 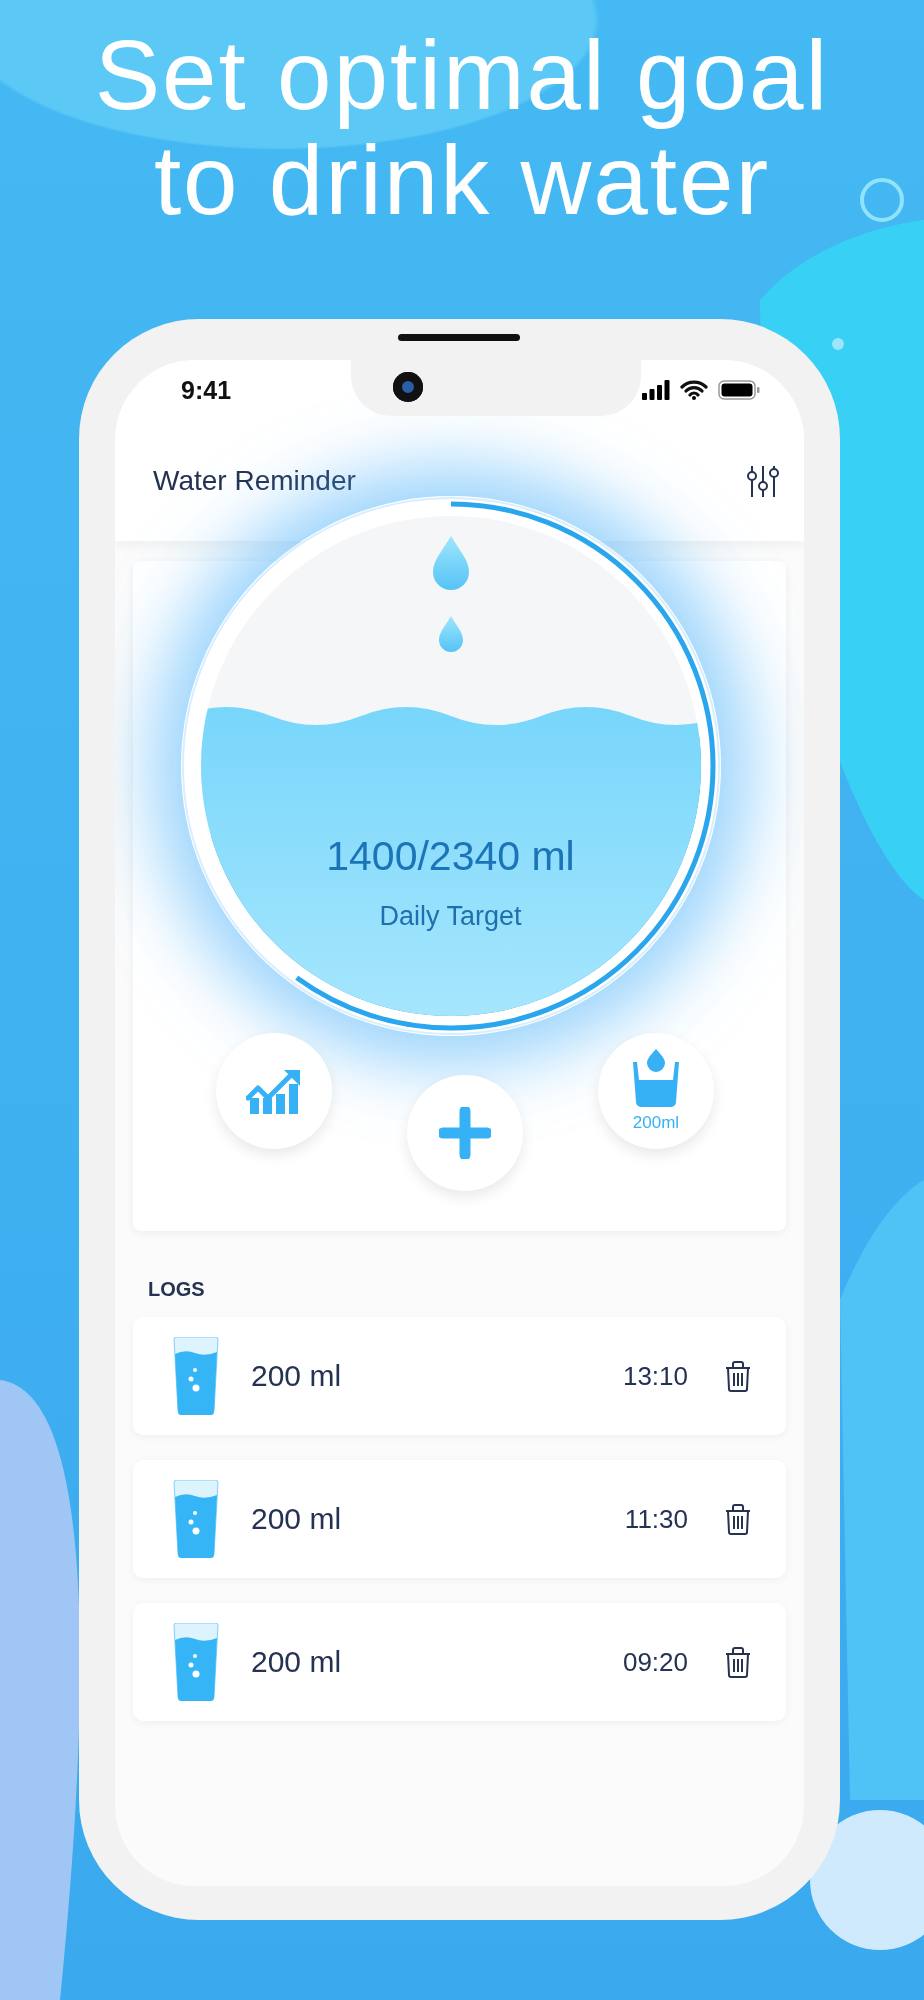 What do you see at coordinates (656, 1078) in the screenshot?
I see `cup-icon` at bounding box center [656, 1078].